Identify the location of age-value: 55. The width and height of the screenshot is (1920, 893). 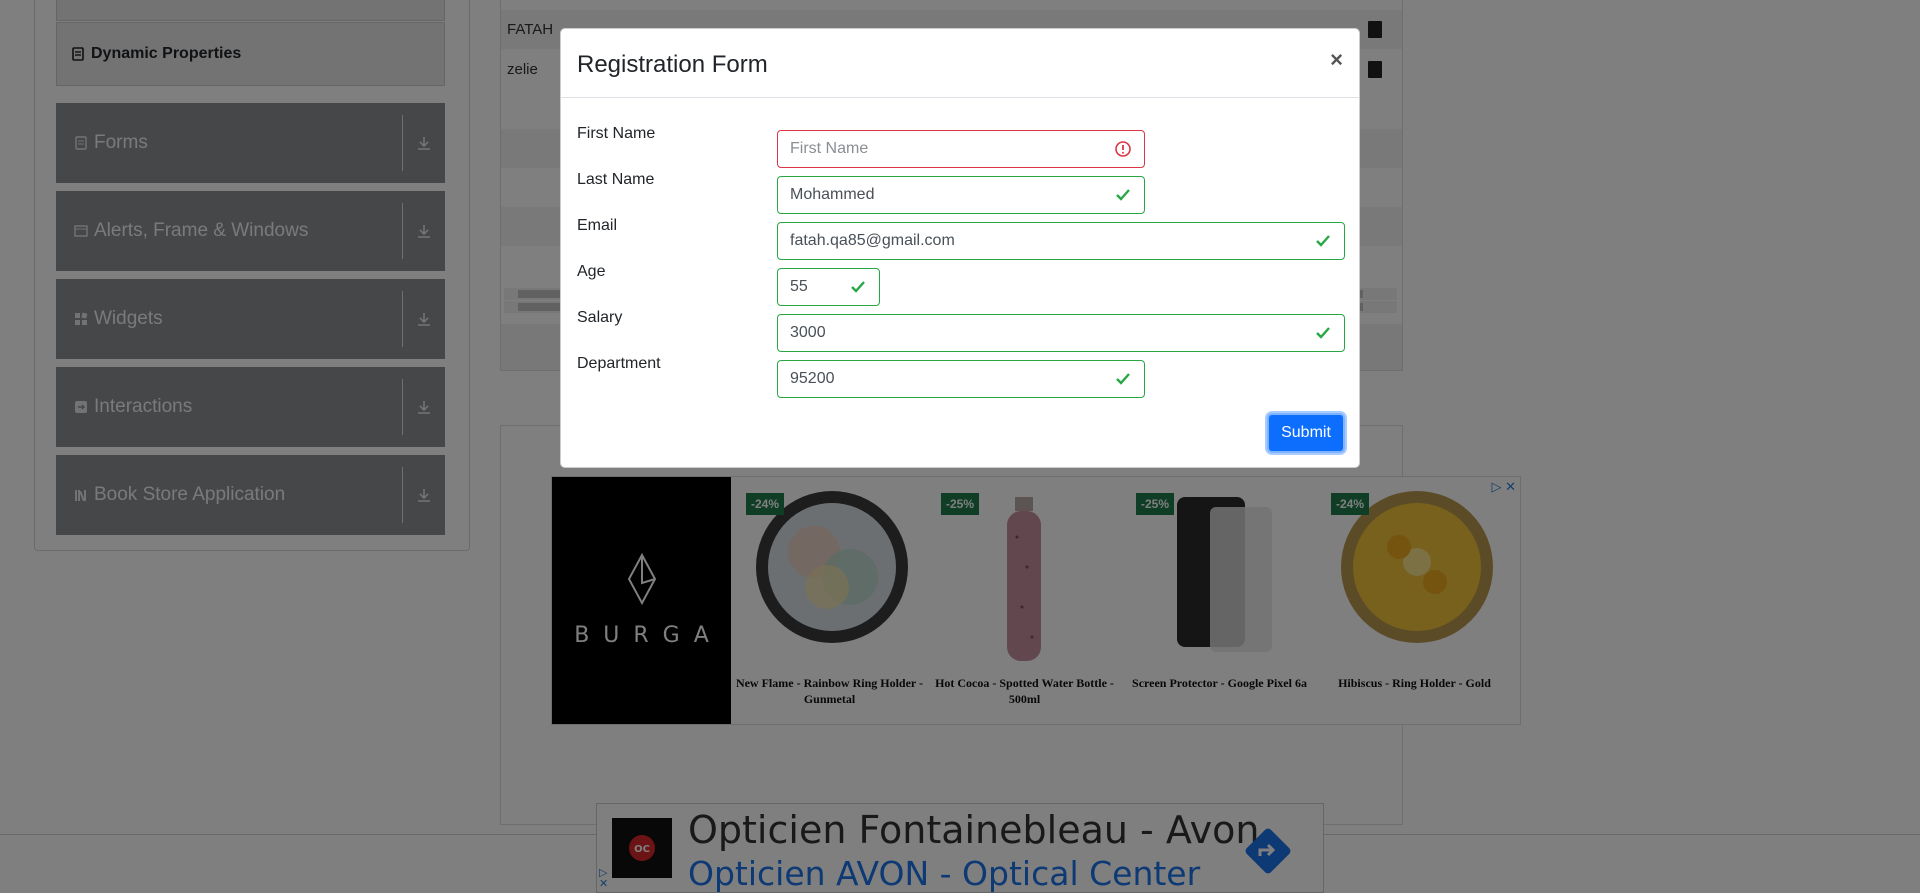
(799, 286).